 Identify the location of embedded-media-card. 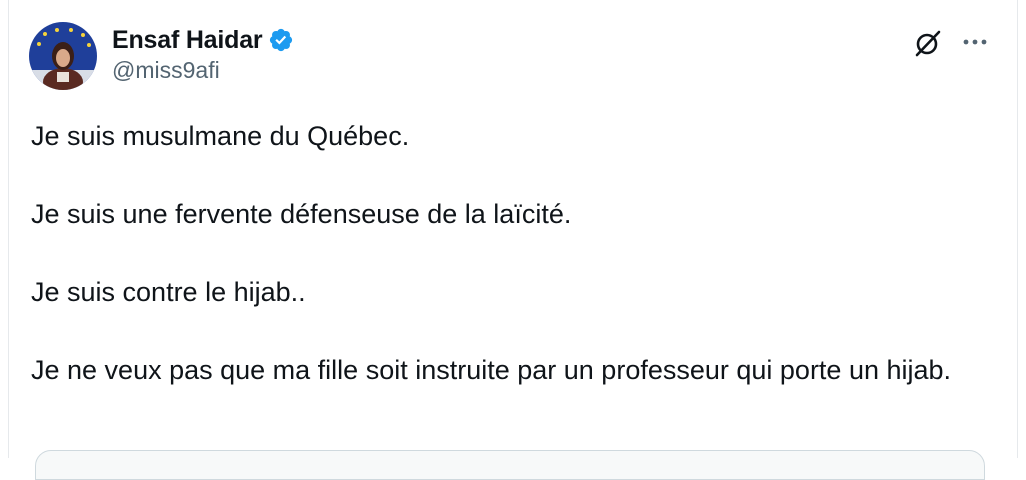
(510, 465).